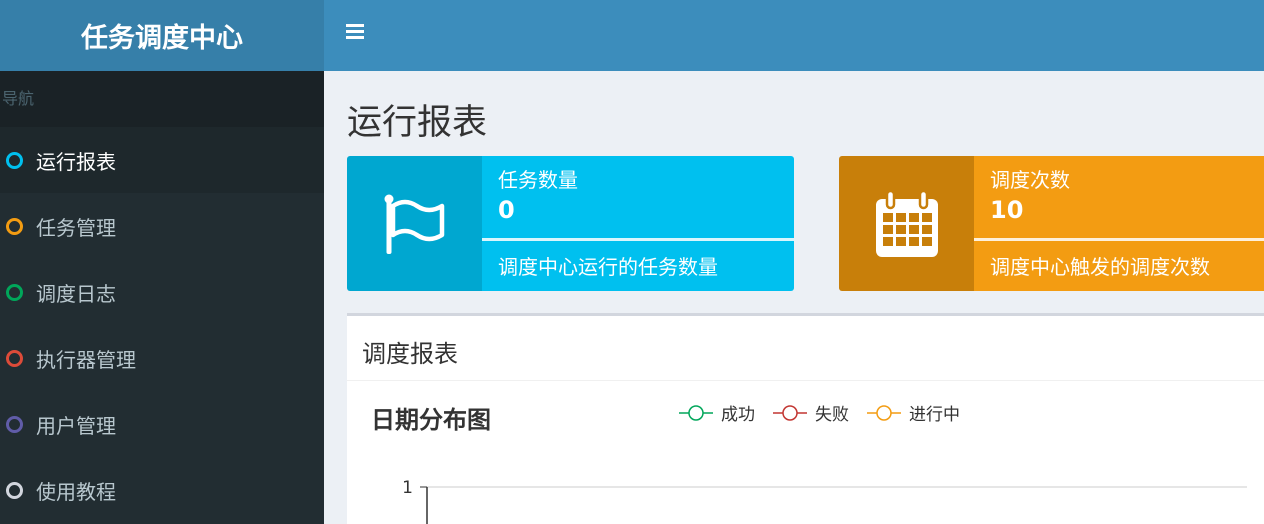 The height and width of the screenshot is (524, 1264). I want to click on box-divider, so click(805, 380).